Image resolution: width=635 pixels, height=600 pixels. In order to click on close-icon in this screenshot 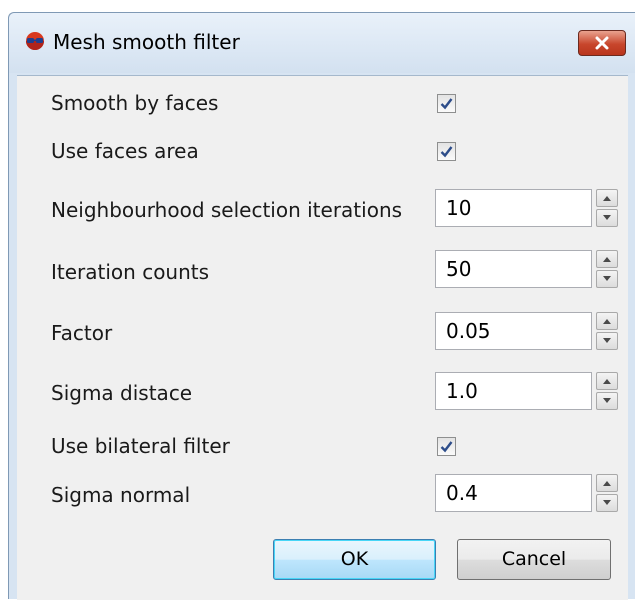, I will do `click(602, 43)`.